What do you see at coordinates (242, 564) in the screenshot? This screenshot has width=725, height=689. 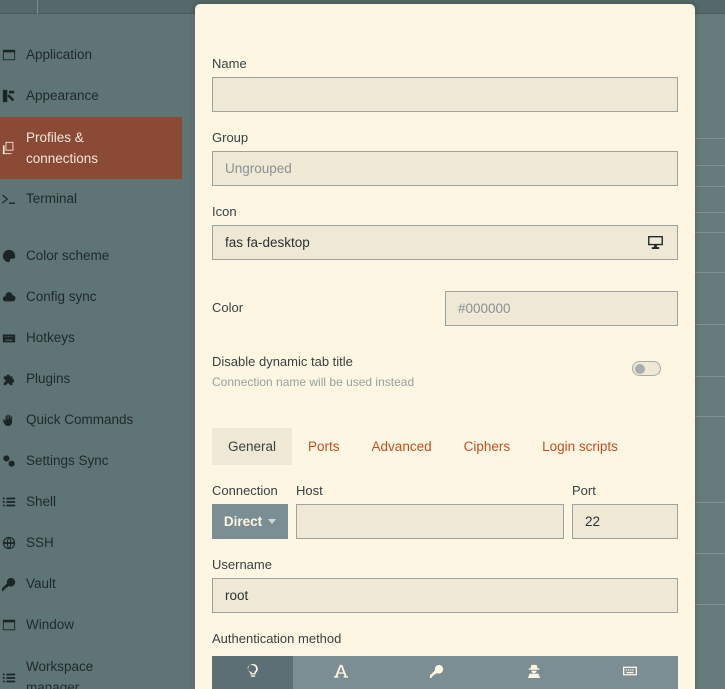 I see `username-label: Username` at bounding box center [242, 564].